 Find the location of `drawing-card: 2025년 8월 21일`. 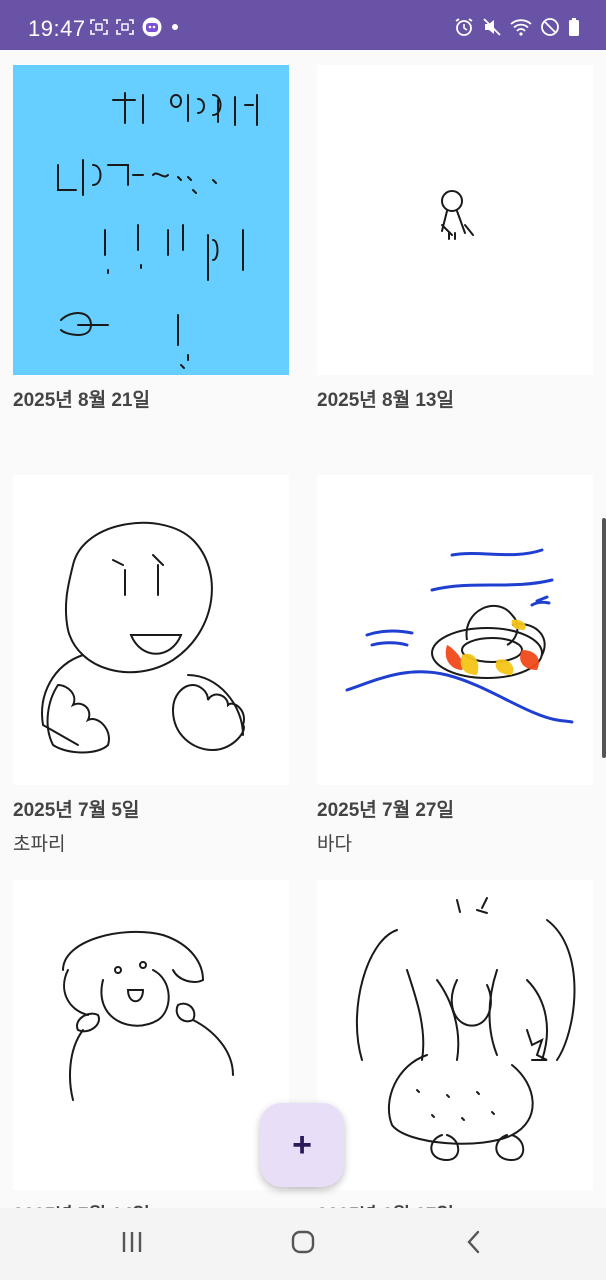

drawing-card: 2025년 8월 21일 is located at coordinates (151, 238).